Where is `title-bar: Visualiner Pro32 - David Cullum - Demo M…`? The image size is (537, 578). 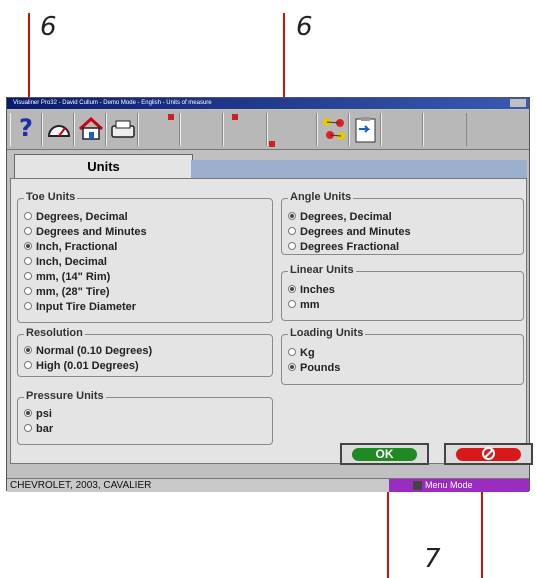
title-bar: Visualiner Pro32 - David Cullum - Demo M… is located at coordinates (268, 103).